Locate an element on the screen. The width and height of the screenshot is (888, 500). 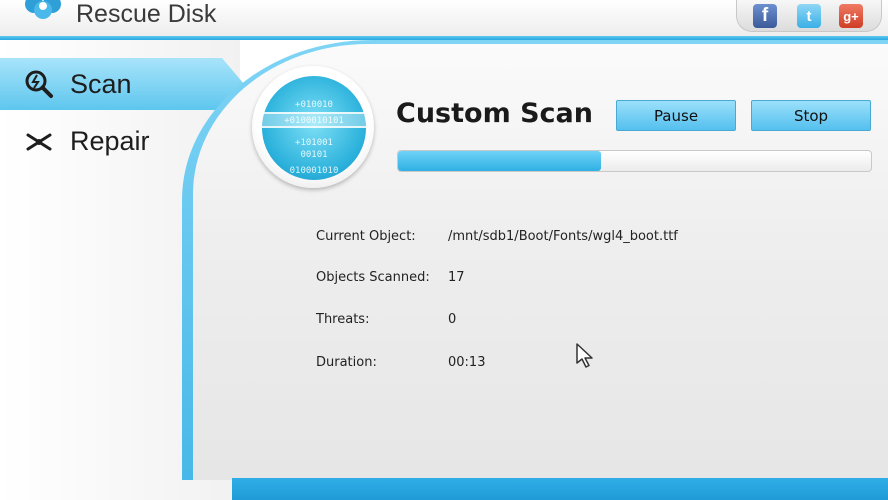
detail-value: 00:13 is located at coordinates (467, 362).